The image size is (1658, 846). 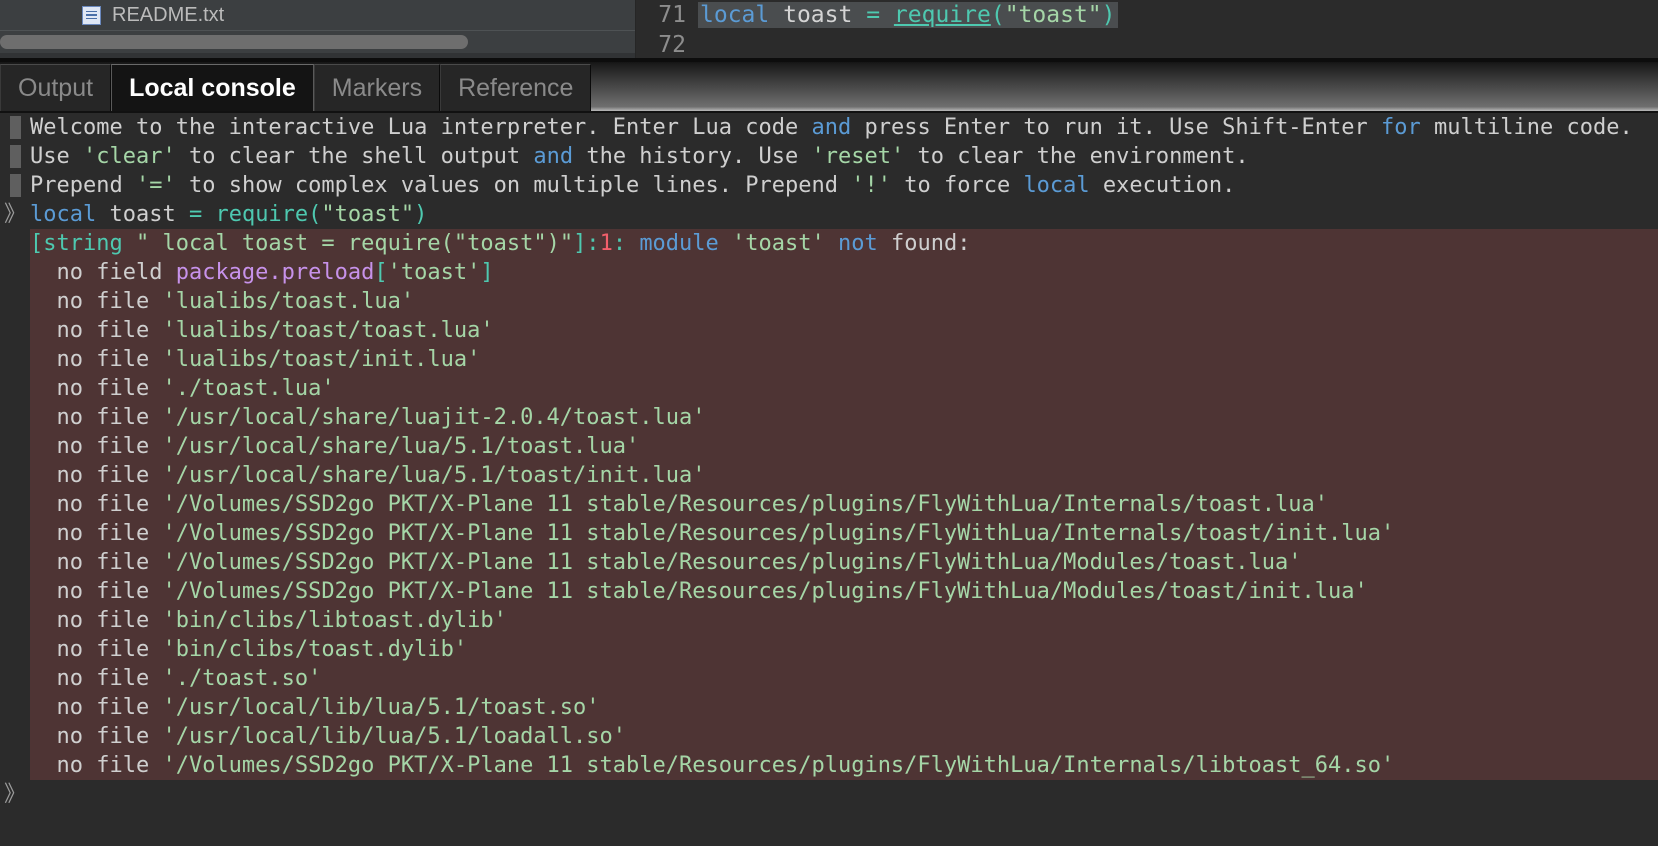 What do you see at coordinates (262, 214) in the screenshot?
I see `console-token: require` at bounding box center [262, 214].